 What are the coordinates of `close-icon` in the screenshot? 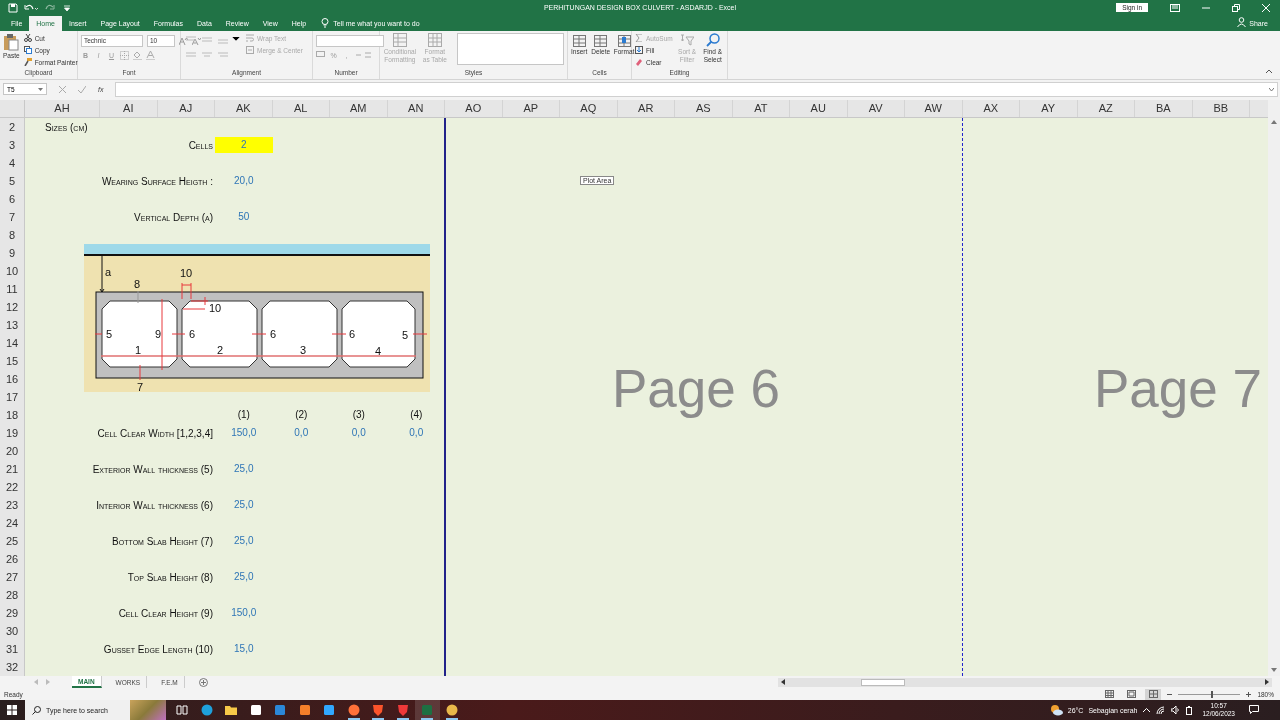 It's located at (1266, 7).